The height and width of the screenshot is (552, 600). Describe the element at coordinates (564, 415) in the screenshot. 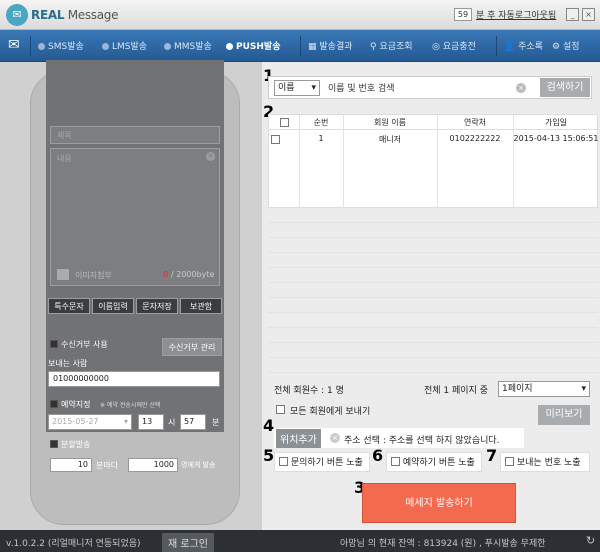

I see `preview-button: 미리보기` at that location.